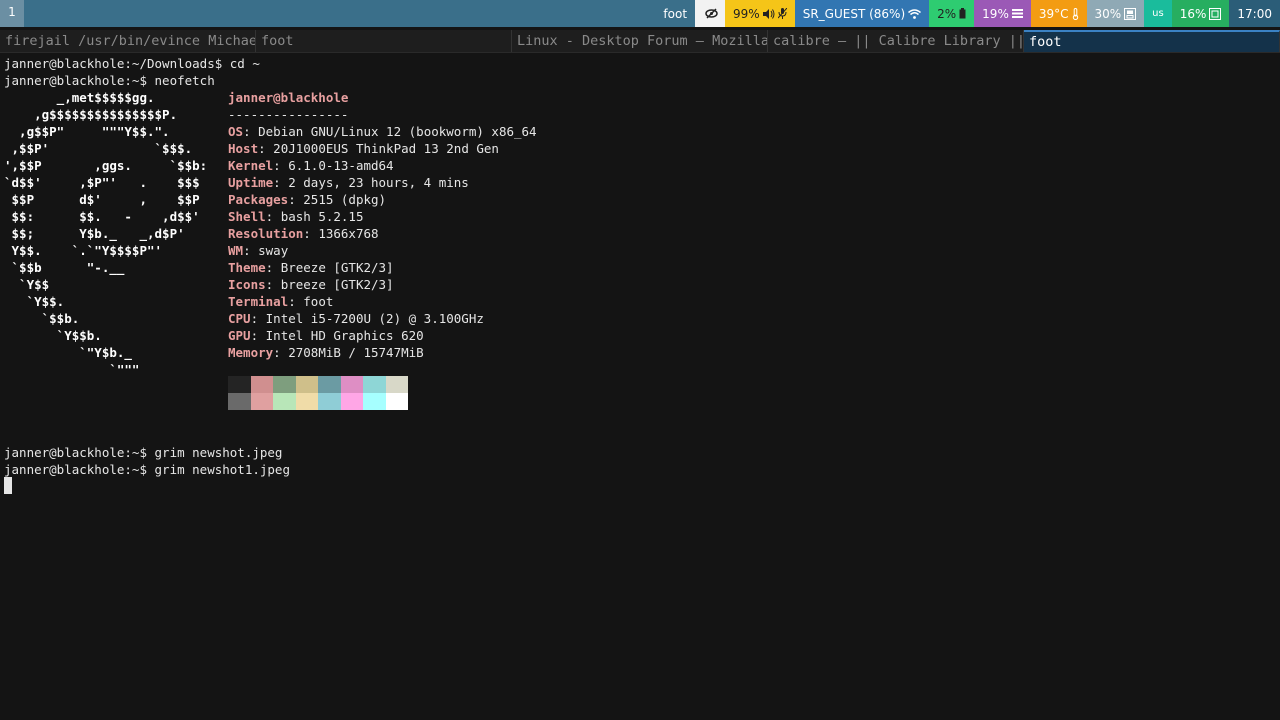 The width and height of the screenshot is (1280, 720). What do you see at coordinates (915, 13) in the screenshot?
I see `wifi-icon` at bounding box center [915, 13].